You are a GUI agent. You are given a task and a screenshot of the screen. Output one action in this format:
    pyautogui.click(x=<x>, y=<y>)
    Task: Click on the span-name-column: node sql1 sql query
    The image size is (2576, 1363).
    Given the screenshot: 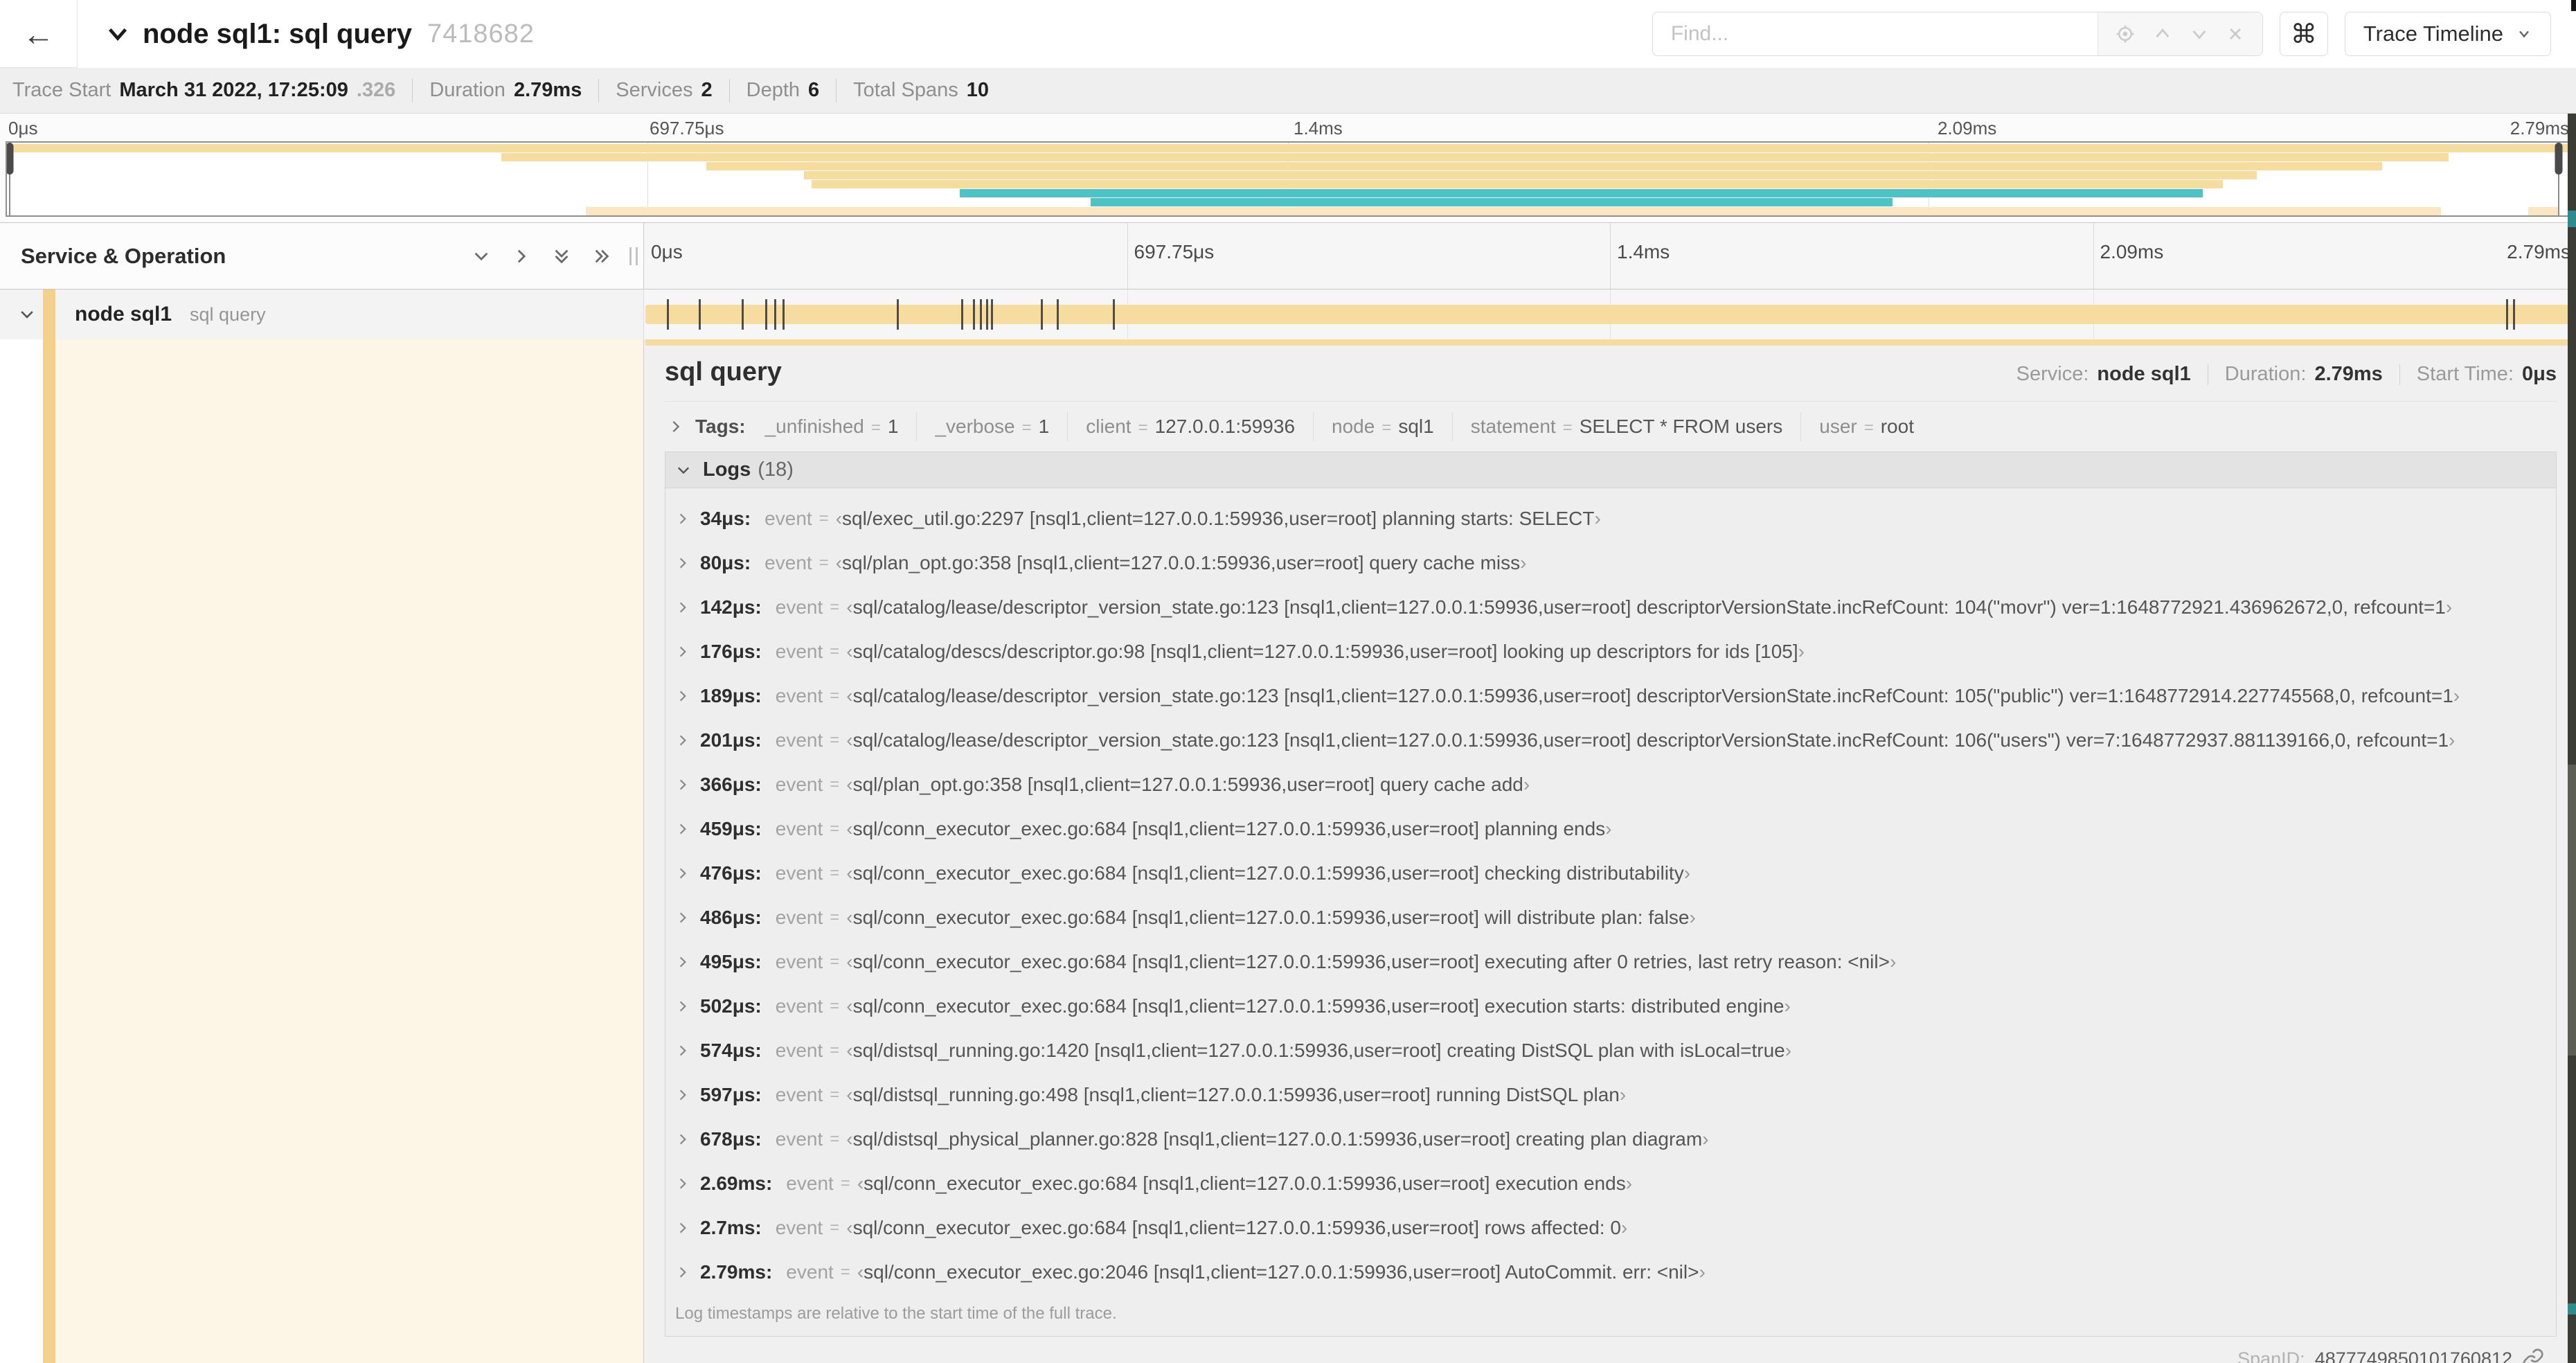 What is the action you would take?
    pyautogui.click(x=322, y=314)
    